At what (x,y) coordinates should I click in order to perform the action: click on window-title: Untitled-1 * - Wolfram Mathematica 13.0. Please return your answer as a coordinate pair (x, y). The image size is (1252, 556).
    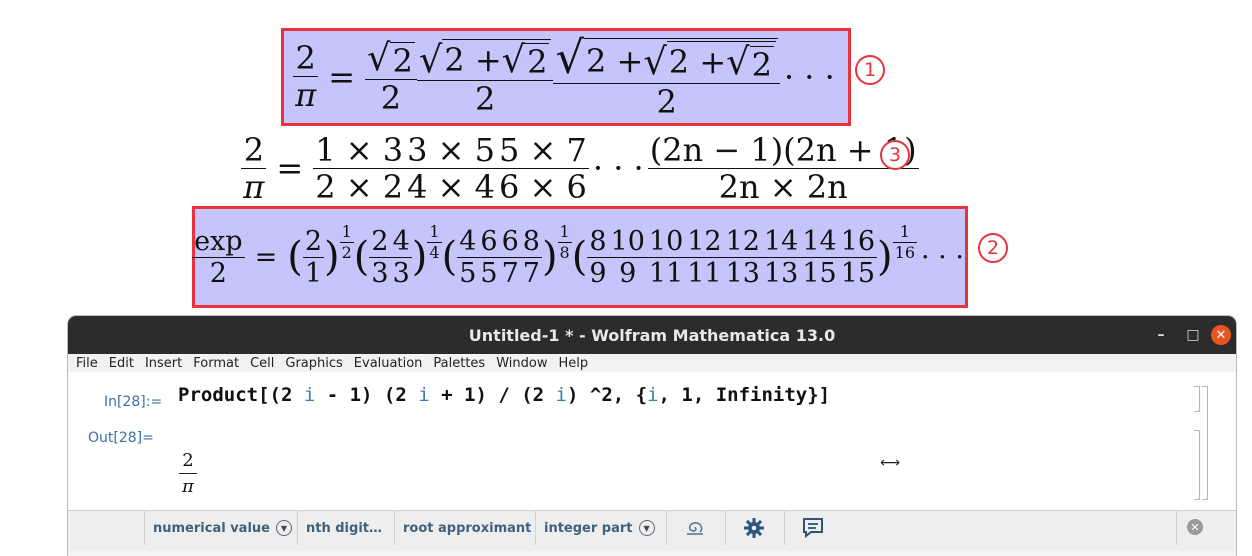
    Looking at the image, I should click on (652, 335).